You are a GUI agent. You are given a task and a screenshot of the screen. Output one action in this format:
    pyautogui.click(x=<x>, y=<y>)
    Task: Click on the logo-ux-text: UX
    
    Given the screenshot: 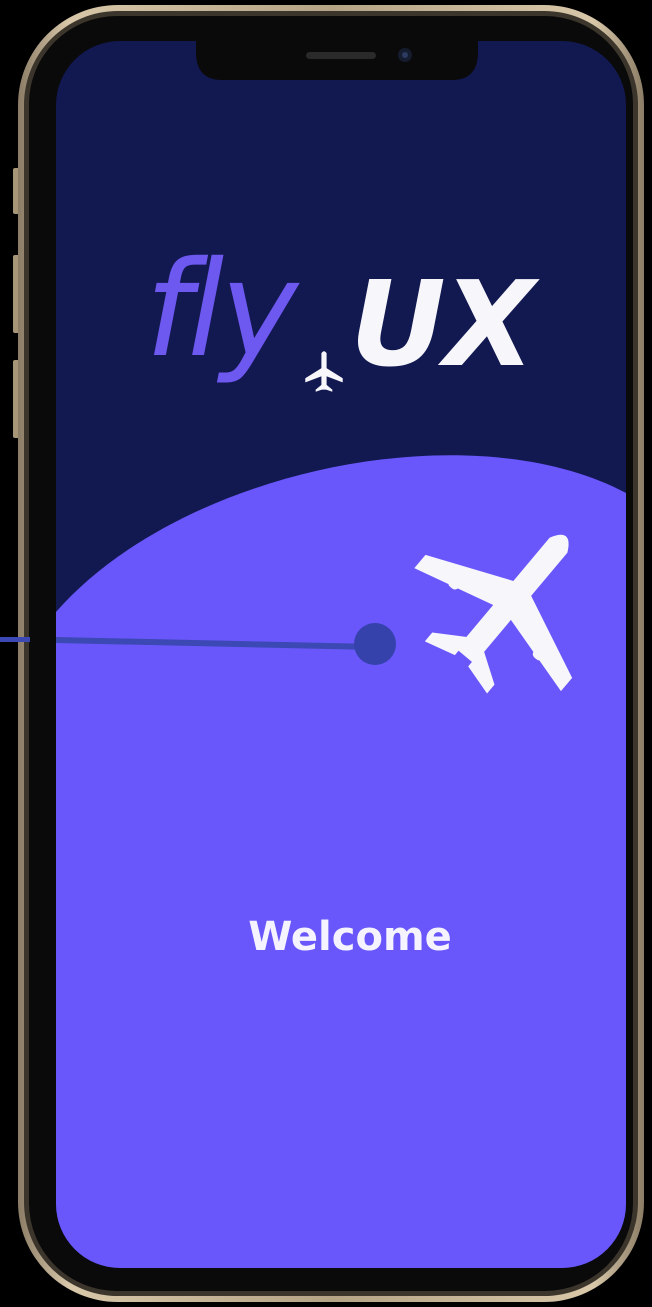 What is the action you would take?
    pyautogui.click(x=445, y=324)
    